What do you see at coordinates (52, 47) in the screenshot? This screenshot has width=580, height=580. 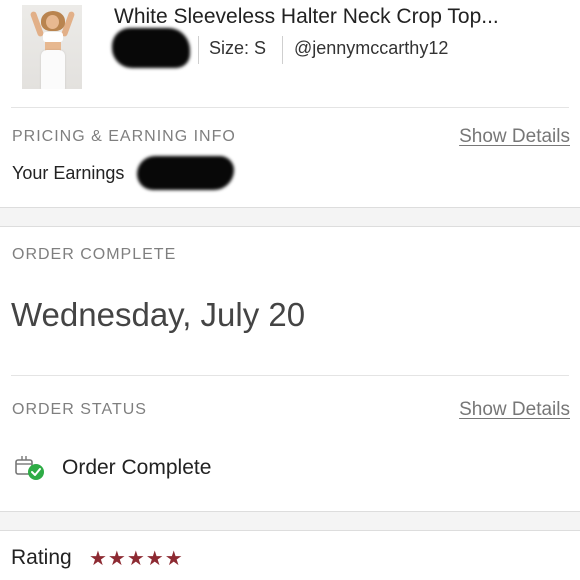 I see `product-thumbnail` at bounding box center [52, 47].